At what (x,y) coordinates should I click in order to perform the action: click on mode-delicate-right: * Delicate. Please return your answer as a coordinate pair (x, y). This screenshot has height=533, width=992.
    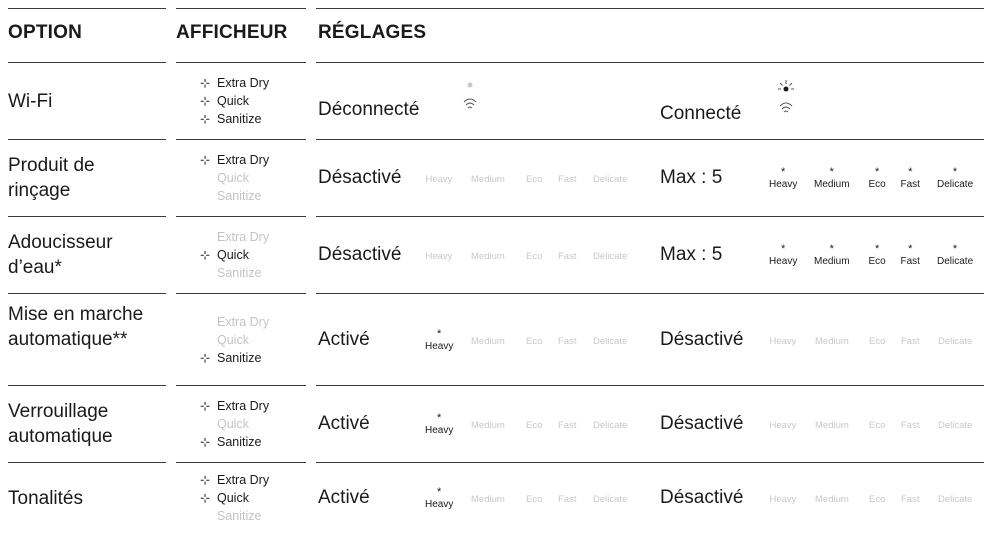
    Looking at the image, I should click on (955, 178).